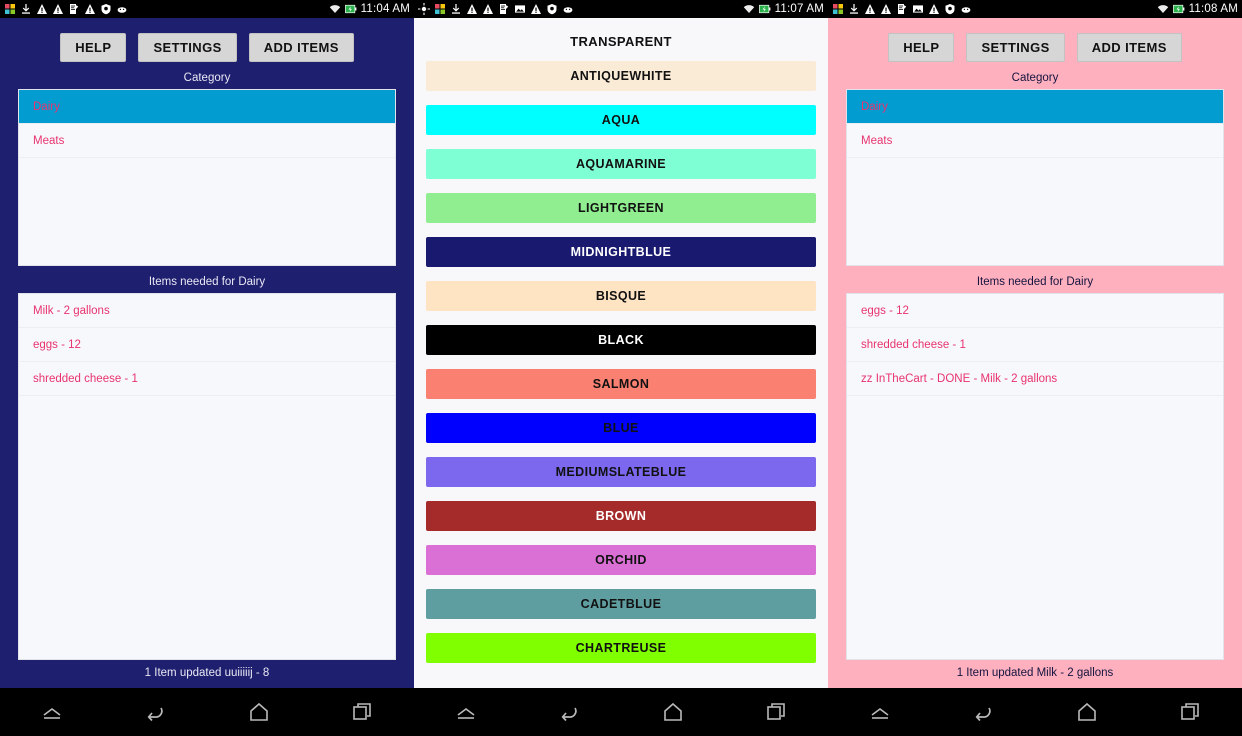  I want to click on color-row: BLUE, so click(621, 428).